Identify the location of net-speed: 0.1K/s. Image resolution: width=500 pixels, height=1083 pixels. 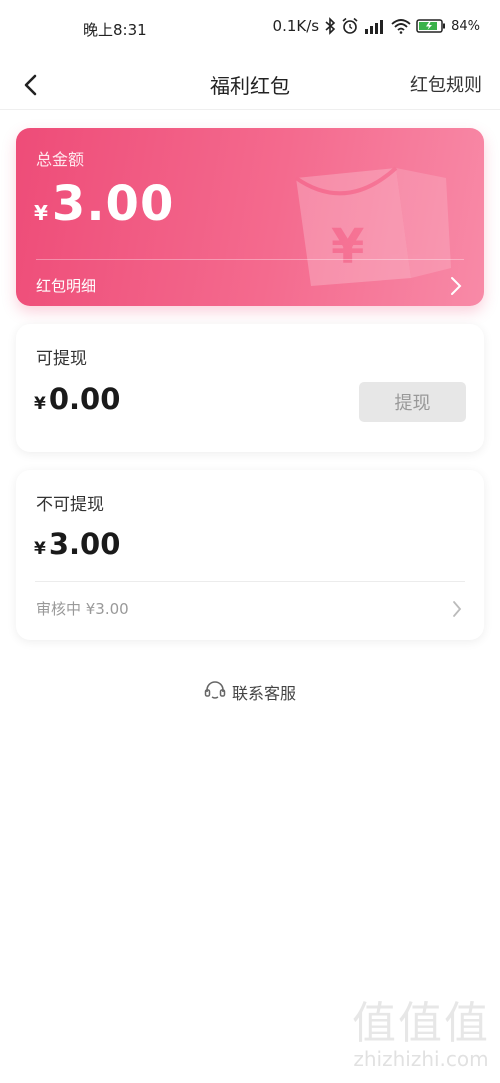
(296, 26).